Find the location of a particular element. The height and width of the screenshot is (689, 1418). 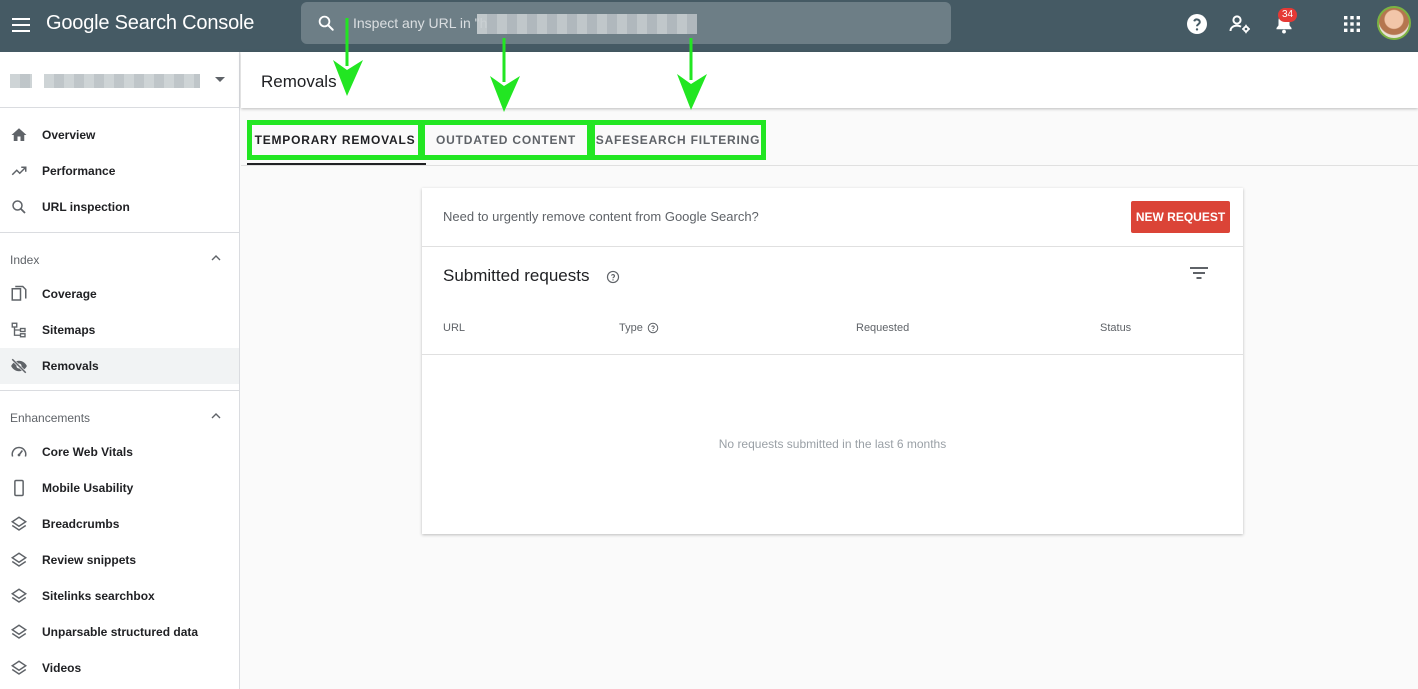

redacted-property-name is located at coordinates (587, 24).